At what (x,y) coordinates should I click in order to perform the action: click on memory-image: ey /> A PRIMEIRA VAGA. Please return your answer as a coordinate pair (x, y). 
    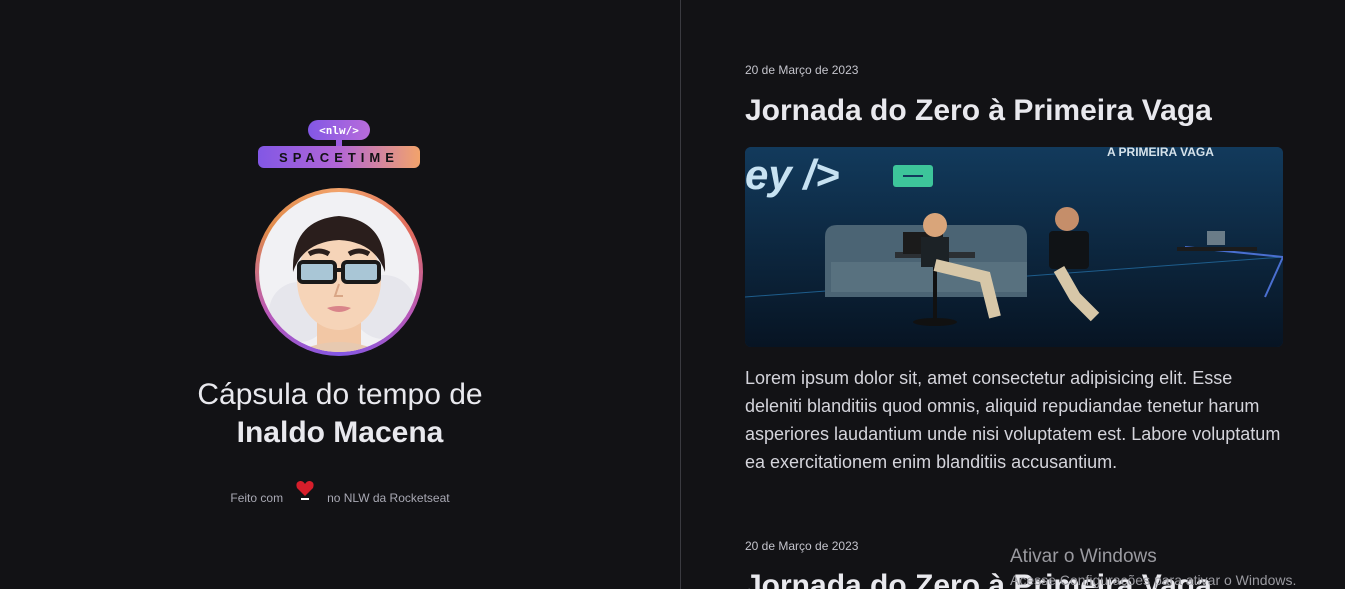
    Looking at the image, I should click on (1014, 247).